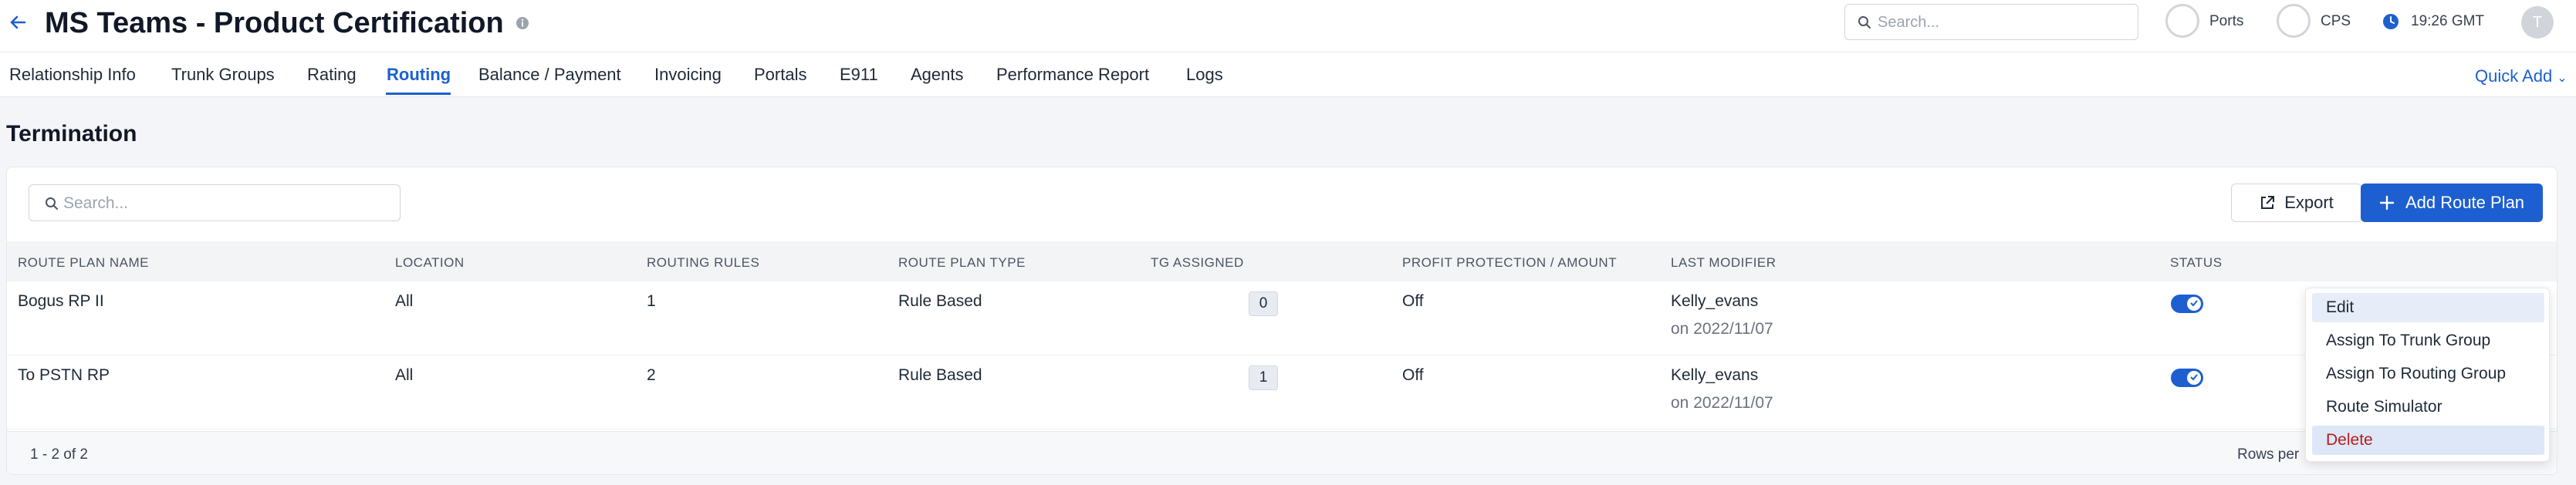  I want to click on column-header-tg-assigned: TG Assigned, so click(1197, 263).